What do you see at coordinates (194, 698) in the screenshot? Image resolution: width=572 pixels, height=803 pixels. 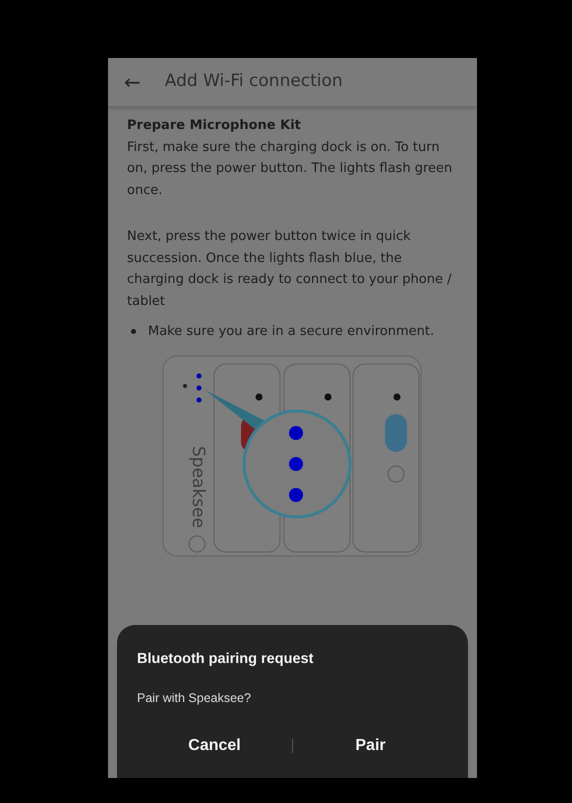 I see `dialog-message: Pair with Speaksee?` at bounding box center [194, 698].